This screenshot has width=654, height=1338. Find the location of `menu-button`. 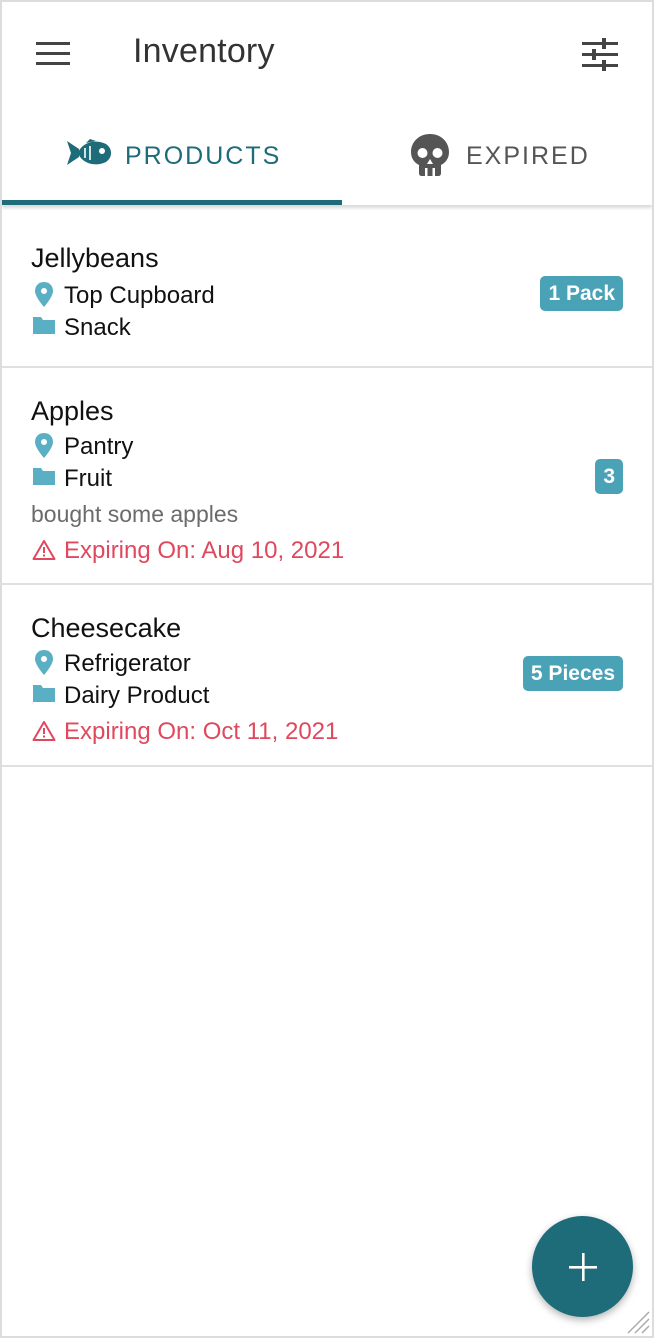

menu-button is located at coordinates (55, 54).